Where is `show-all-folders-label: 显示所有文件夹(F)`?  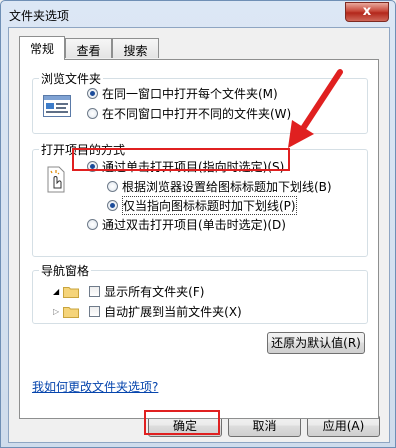
show-all-folders-label: 显示所有文件夹(F) is located at coordinates (154, 292).